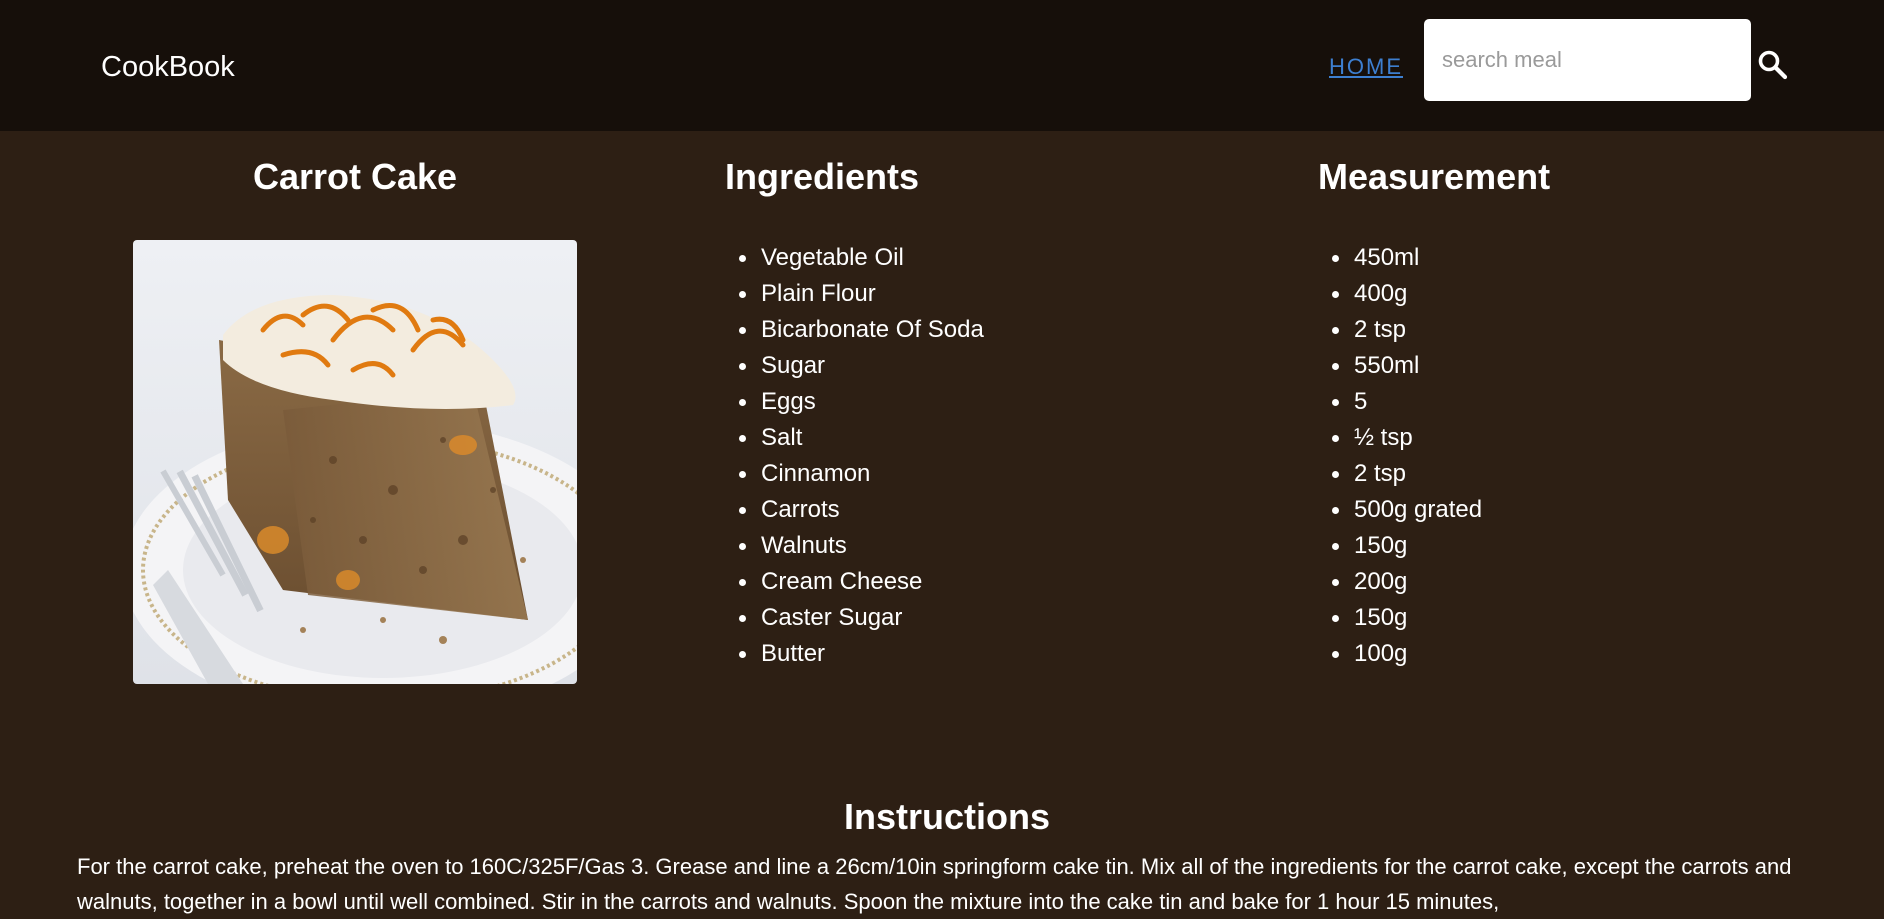 The height and width of the screenshot is (919, 1884). What do you see at coordinates (1366, 67) in the screenshot?
I see `nav-home-link: HOME` at bounding box center [1366, 67].